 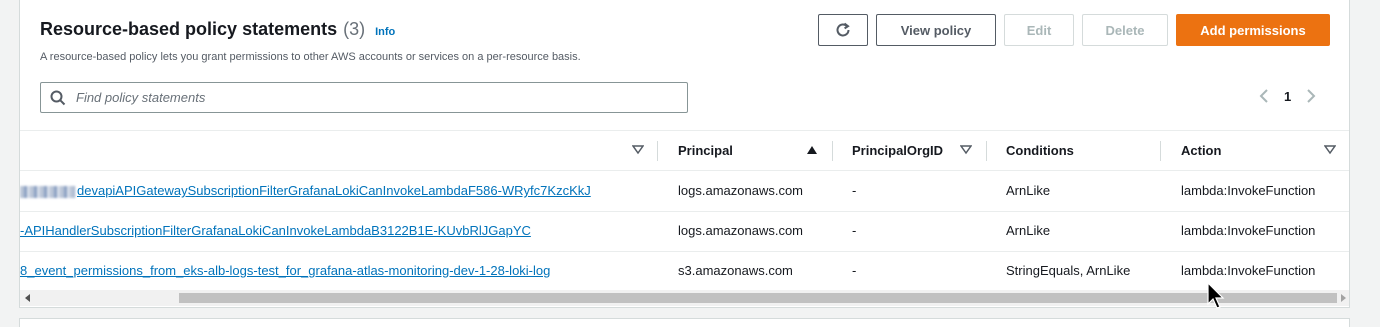 What do you see at coordinates (1343, 298) in the screenshot?
I see `scroll-right-arrow-icon` at bounding box center [1343, 298].